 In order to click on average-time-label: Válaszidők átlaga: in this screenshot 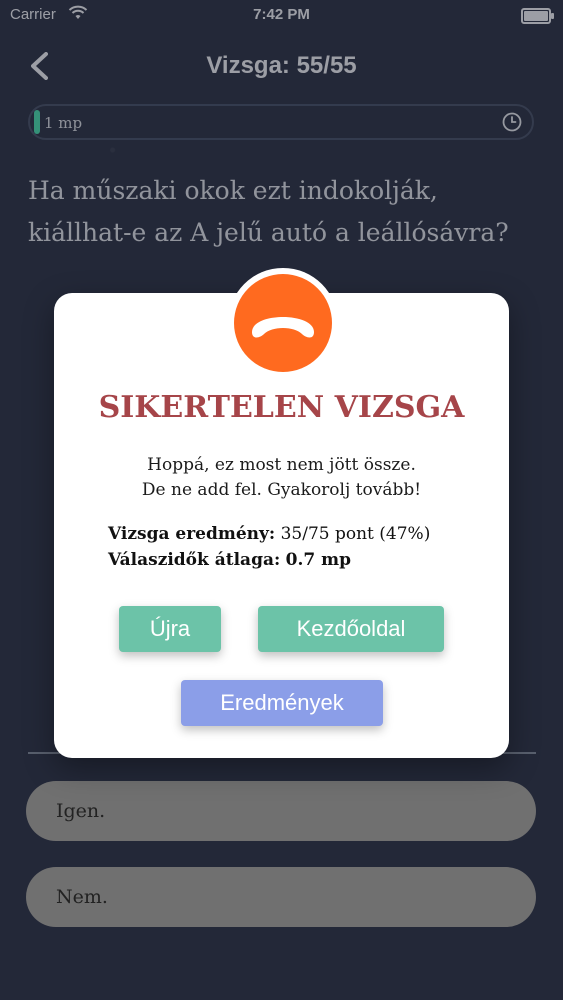, I will do `click(194, 560)`.